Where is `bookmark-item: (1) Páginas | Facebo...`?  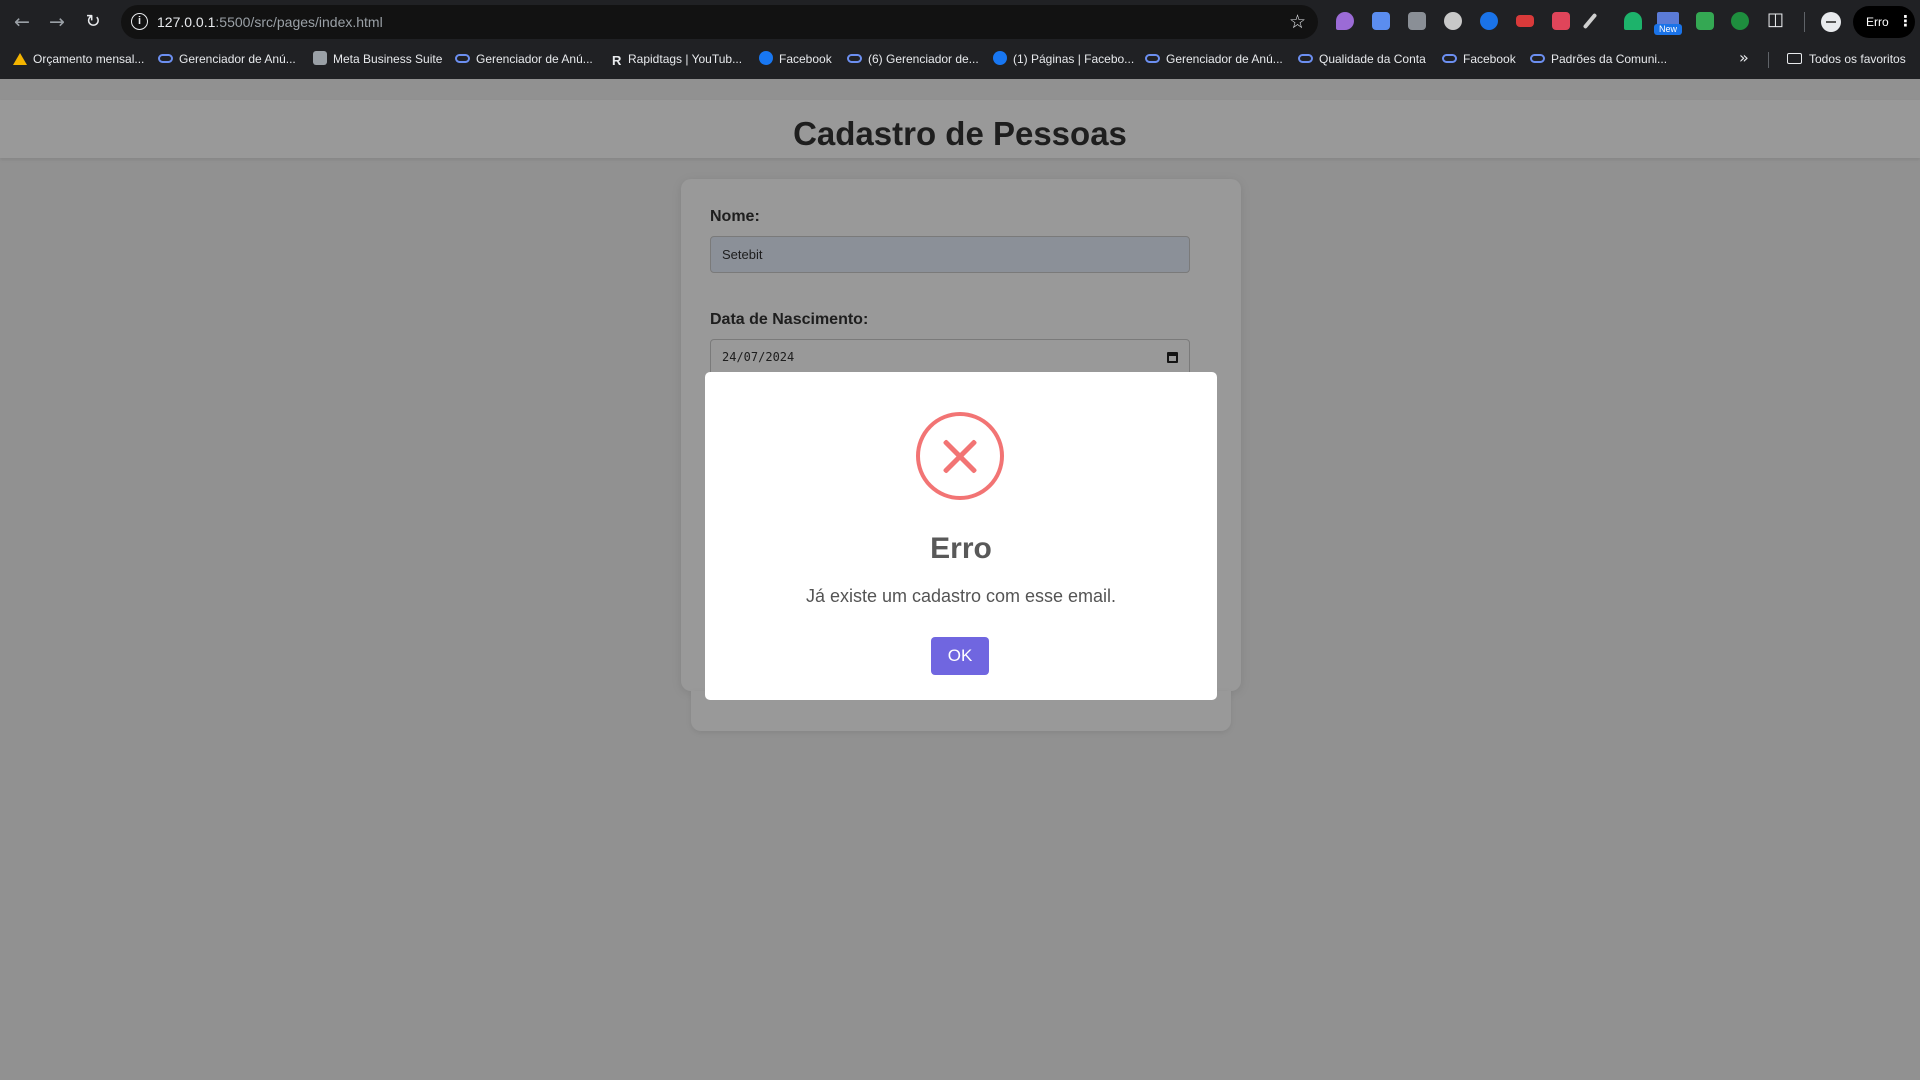 bookmark-item: (1) Páginas | Facebo... is located at coordinates (1063, 59).